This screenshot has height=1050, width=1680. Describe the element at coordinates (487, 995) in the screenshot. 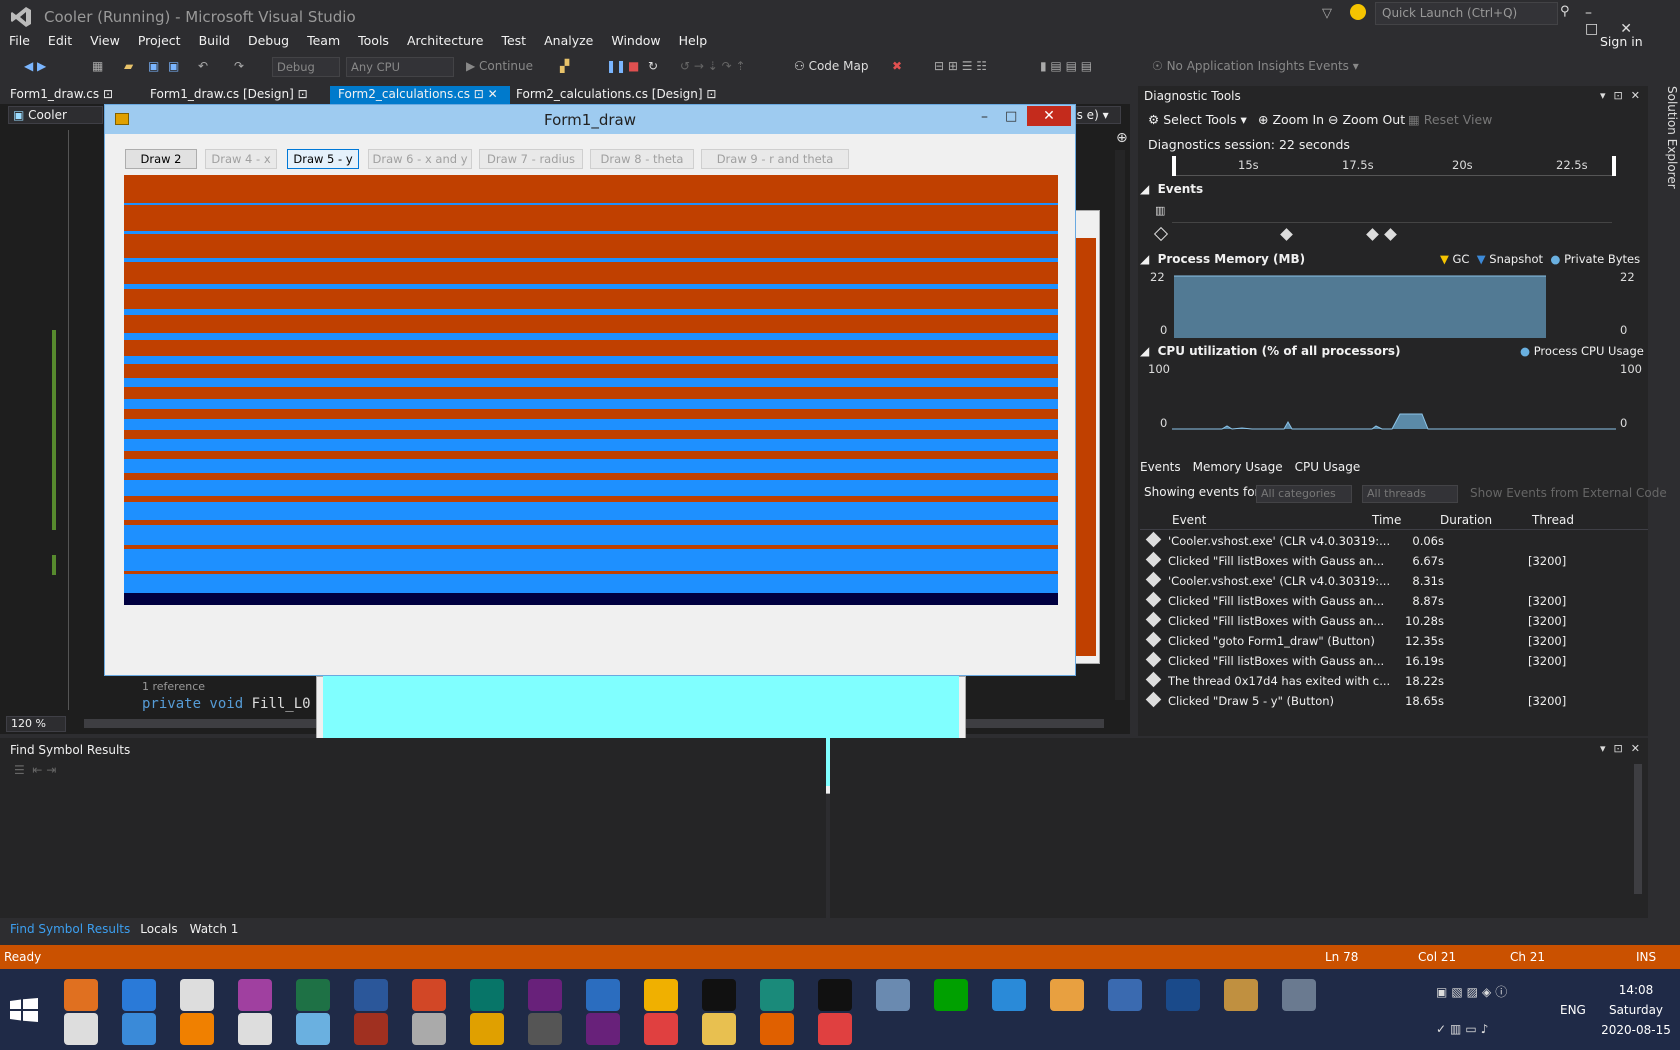

I see `publisher-icon` at that location.